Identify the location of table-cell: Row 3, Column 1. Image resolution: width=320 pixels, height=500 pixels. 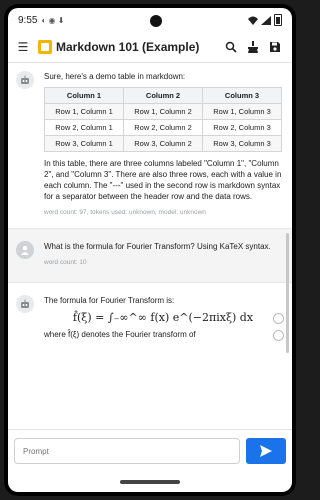
(84, 143).